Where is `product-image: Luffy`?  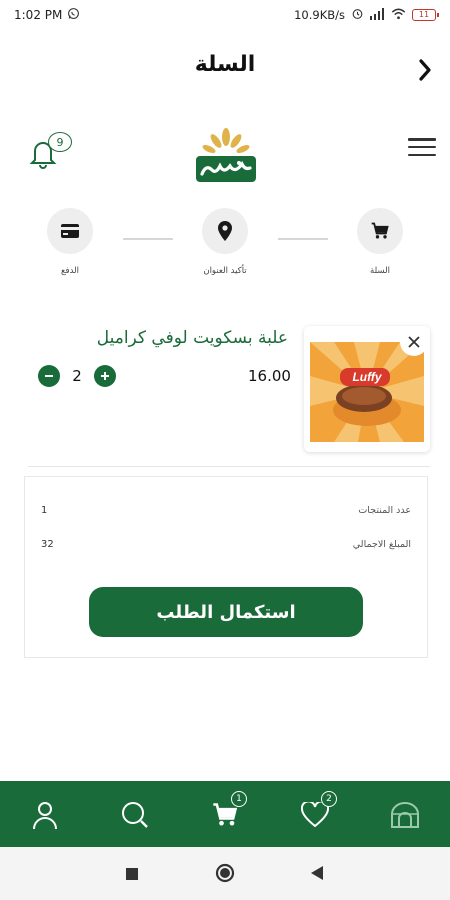 product-image: Luffy is located at coordinates (367, 389).